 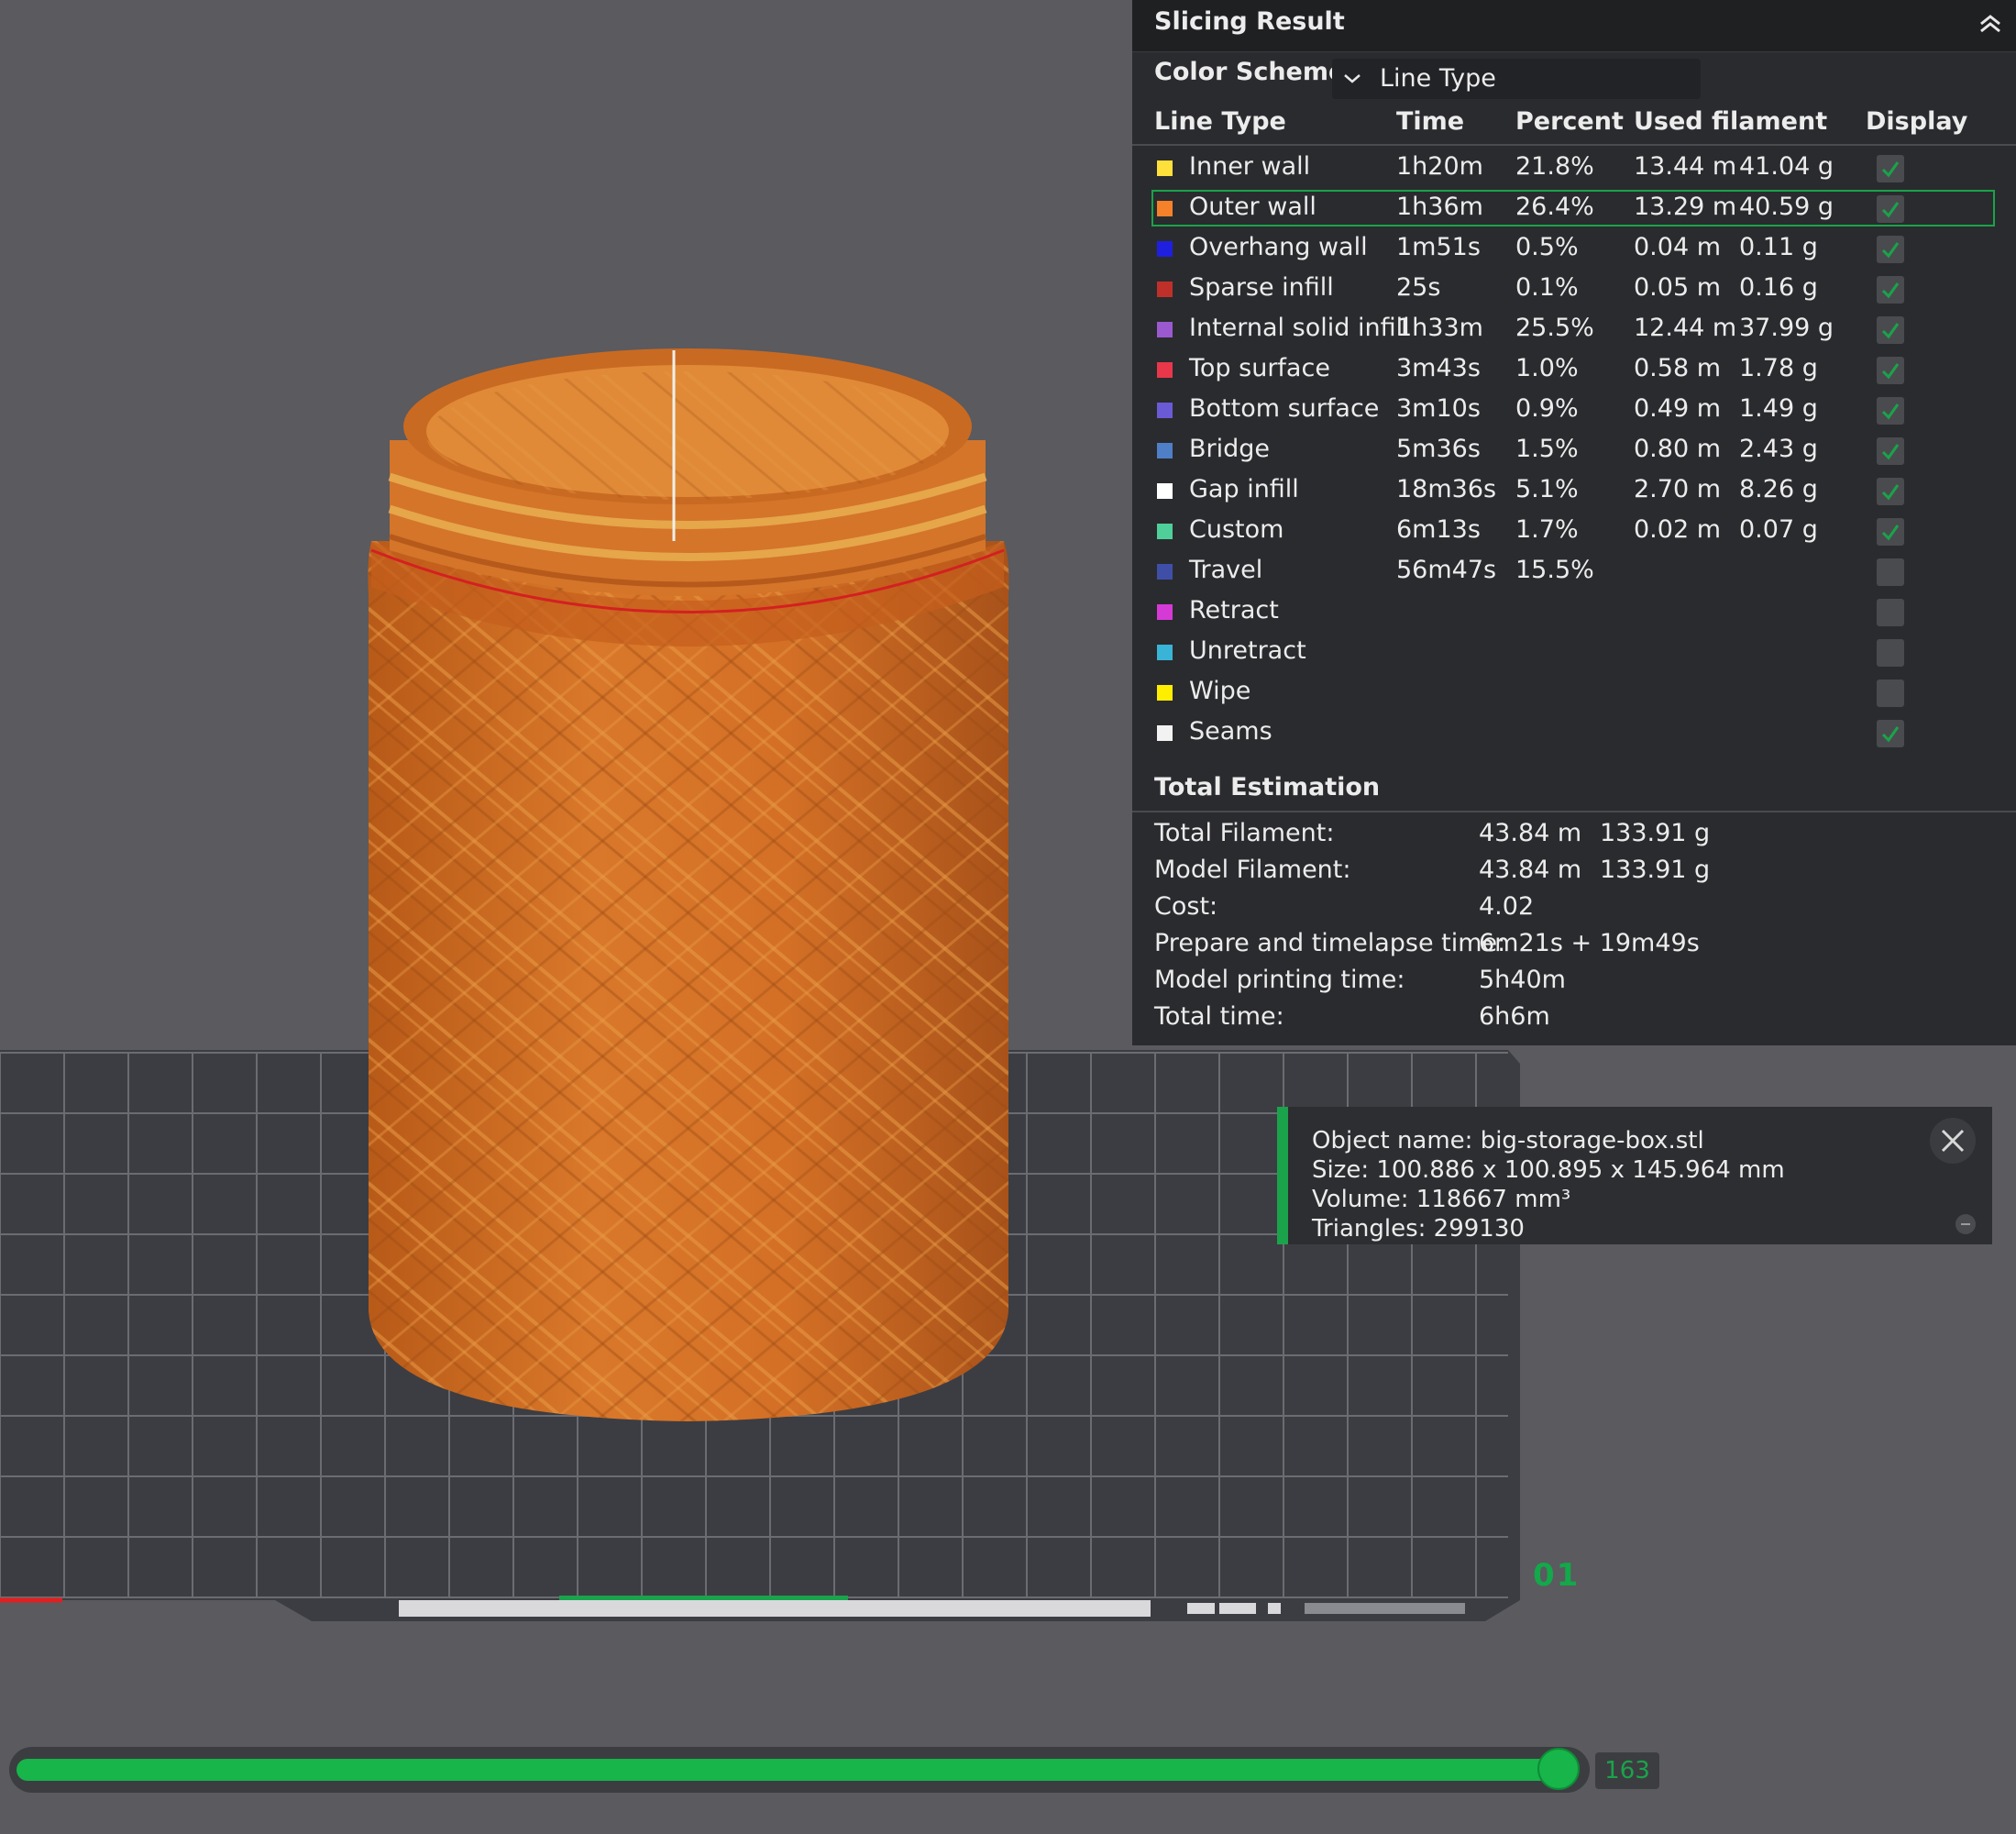 I want to click on line-type-weight: 0.11 g, so click(x=1778, y=247).